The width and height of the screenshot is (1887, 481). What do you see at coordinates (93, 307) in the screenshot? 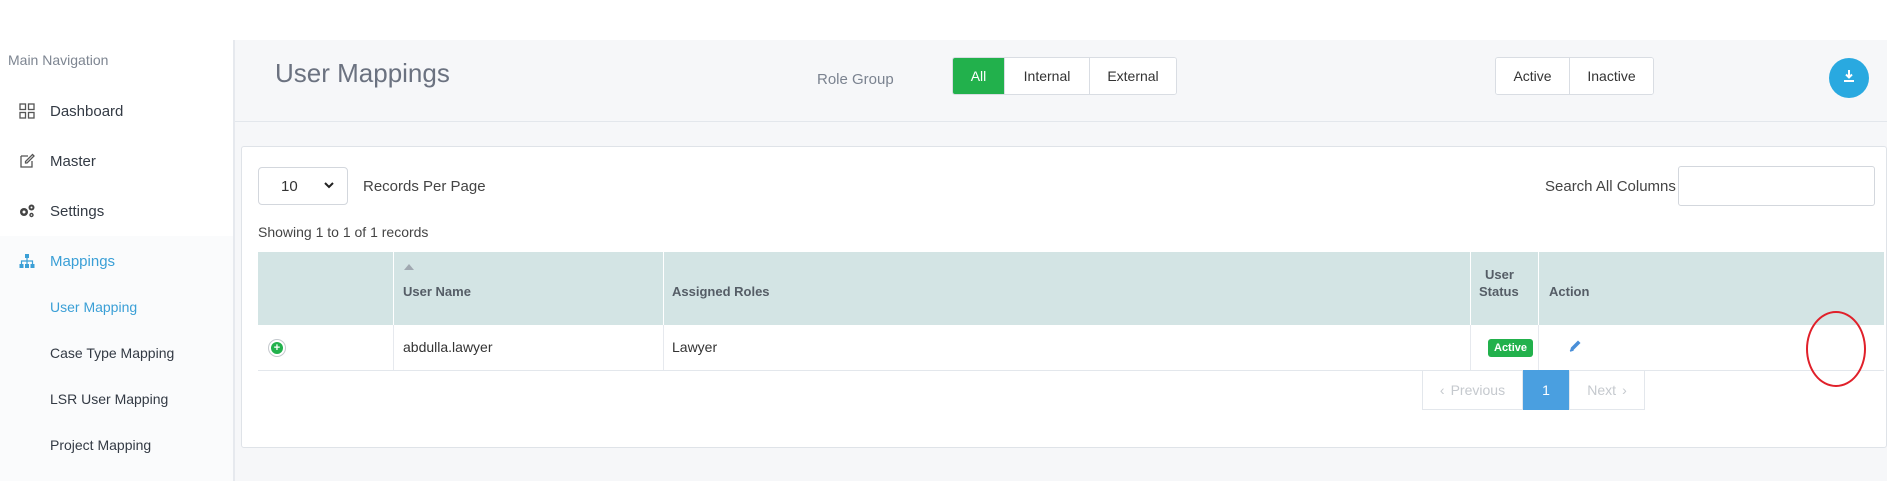
I see `sidebar-subitem-user-mapping: User Mapping` at bounding box center [93, 307].